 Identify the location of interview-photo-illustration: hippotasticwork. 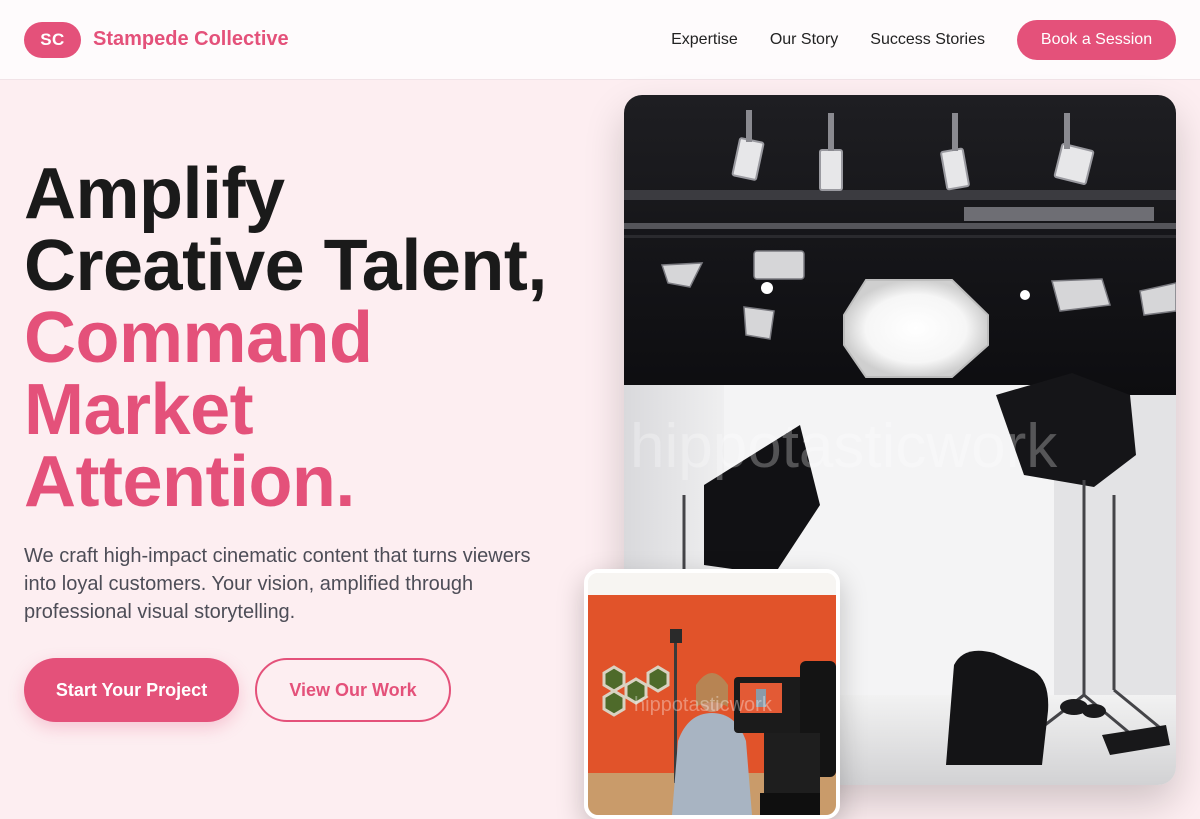
(712, 694).